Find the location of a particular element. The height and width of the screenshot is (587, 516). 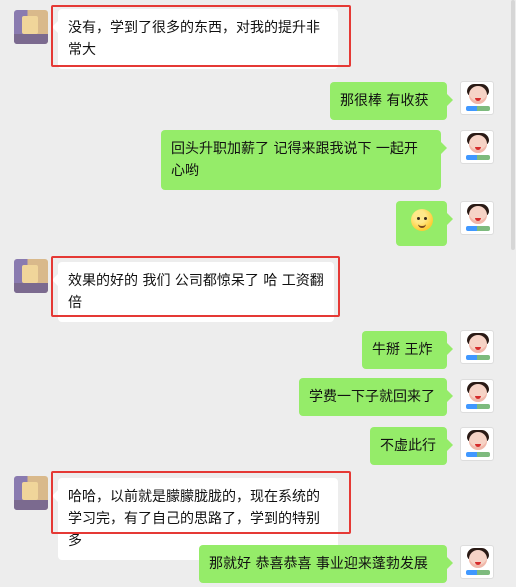

message-bubble-right: 学费一下子就回来了 is located at coordinates (376, 397).